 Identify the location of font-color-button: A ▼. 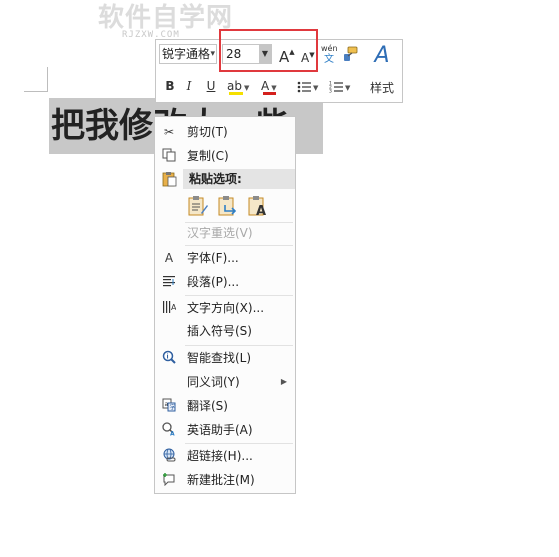
(273, 86).